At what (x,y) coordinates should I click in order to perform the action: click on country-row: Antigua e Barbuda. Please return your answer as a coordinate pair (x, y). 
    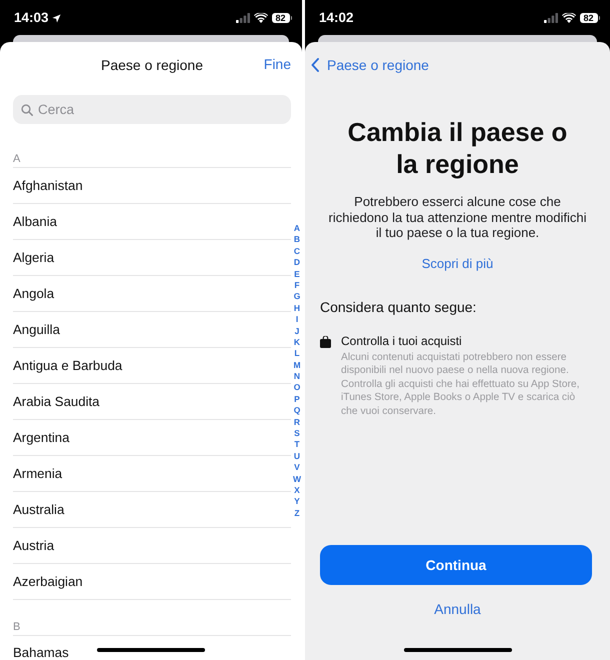
    Looking at the image, I should click on (152, 366).